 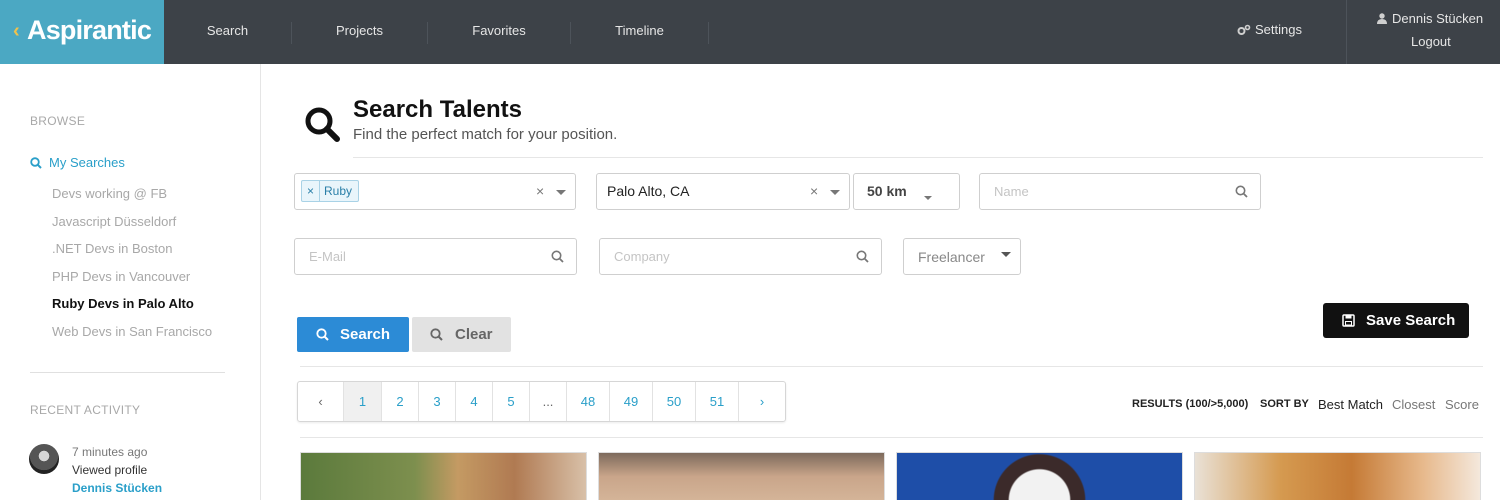 What do you see at coordinates (891, 437) in the screenshot?
I see `results-divider` at bounding box center [891, 437].